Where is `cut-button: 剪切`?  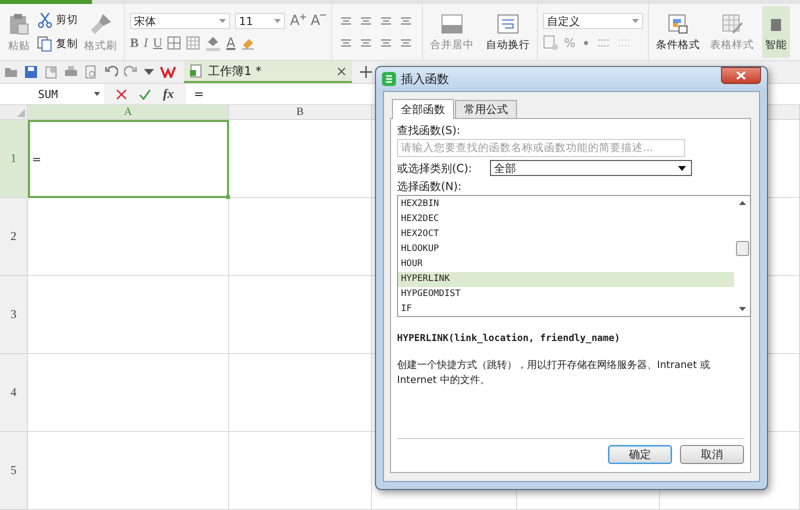
cut-button: 剪切 is located at coordinates (57, 20).